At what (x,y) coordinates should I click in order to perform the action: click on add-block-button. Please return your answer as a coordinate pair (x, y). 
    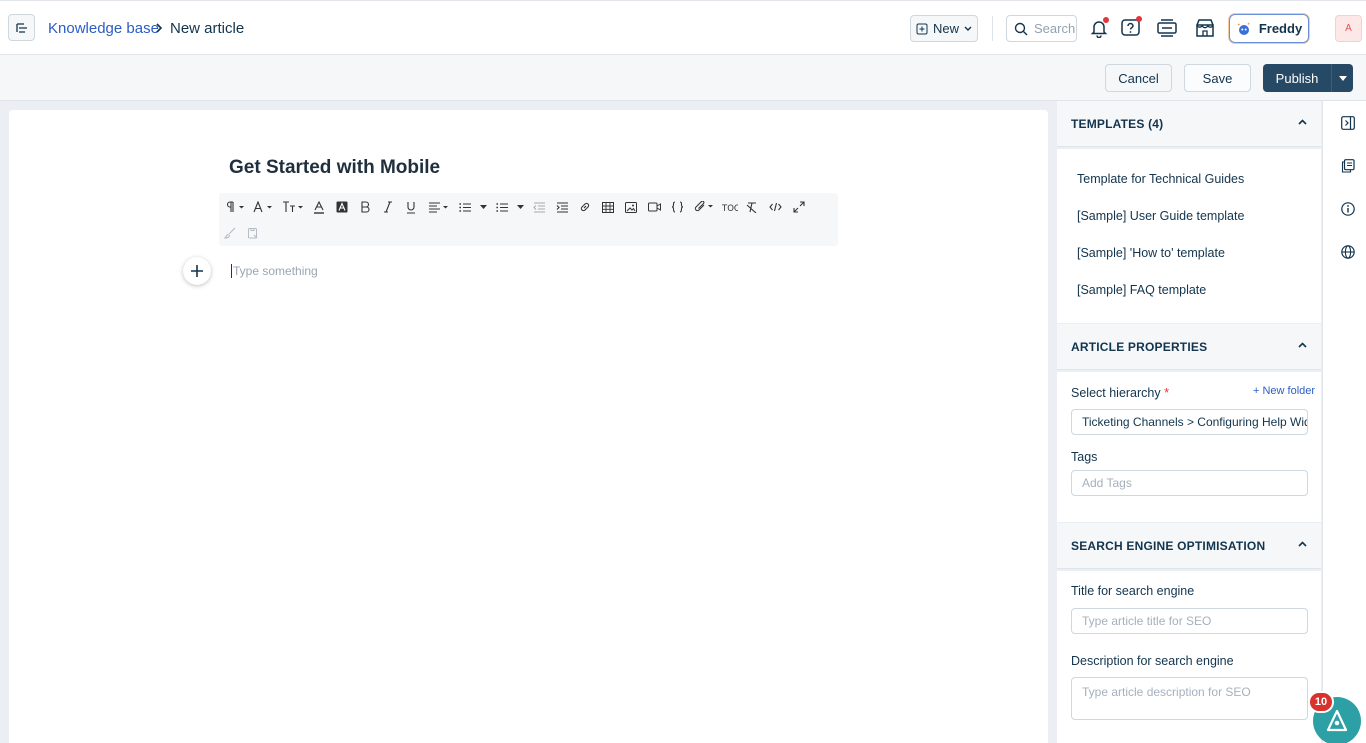
    Looking at the image, I should click on (197, 271).